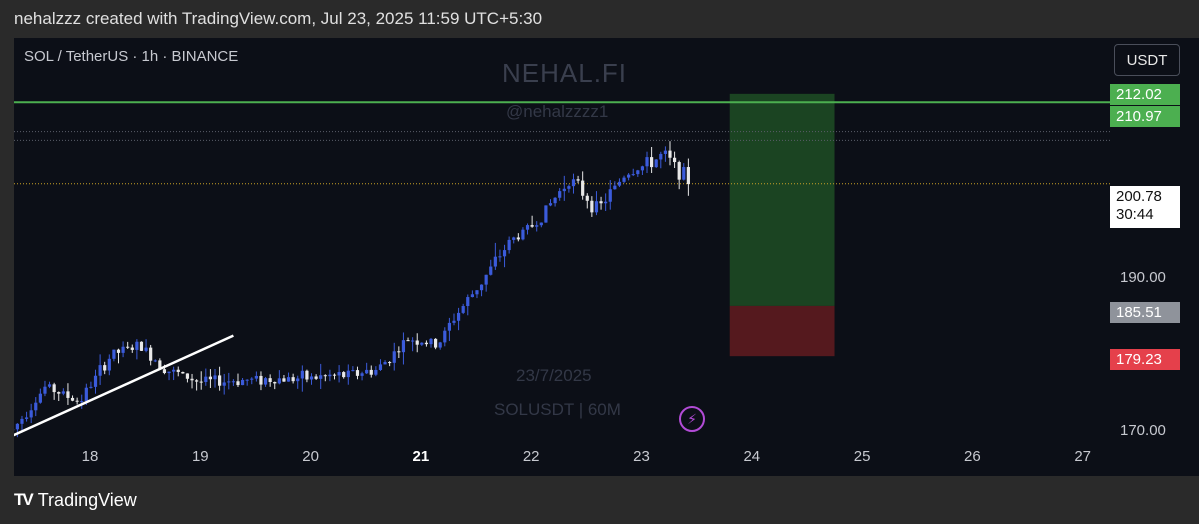 This screenshot has width=1199, height=524. What do you see at coordinates (782, 199) in the screenshot?
I see `target-zone` at bounding box center [782, 199].